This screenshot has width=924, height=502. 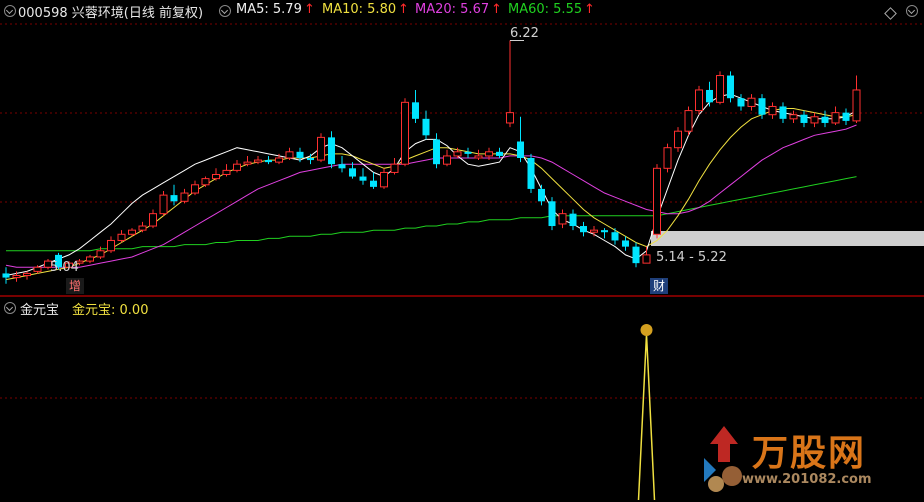 What do you see at coordinates (524, 33) in the screenshot?
I see `high-price-label: 6.22` at bounding box center [524, 33].